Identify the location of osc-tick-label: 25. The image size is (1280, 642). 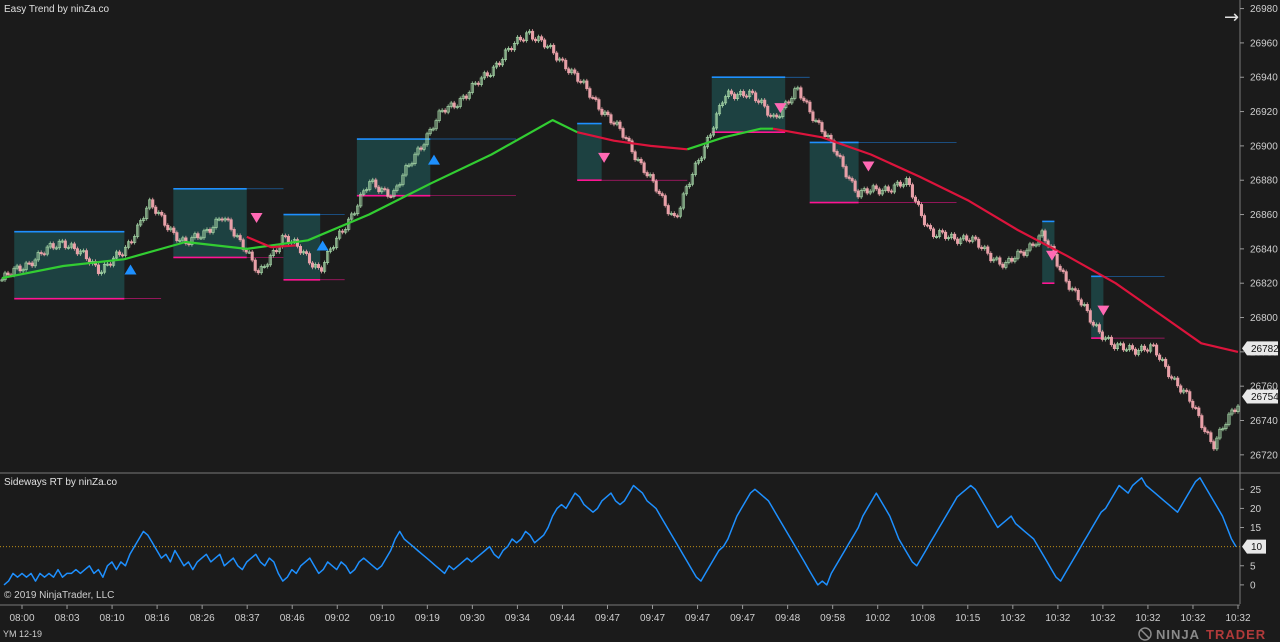
(1256, 490).